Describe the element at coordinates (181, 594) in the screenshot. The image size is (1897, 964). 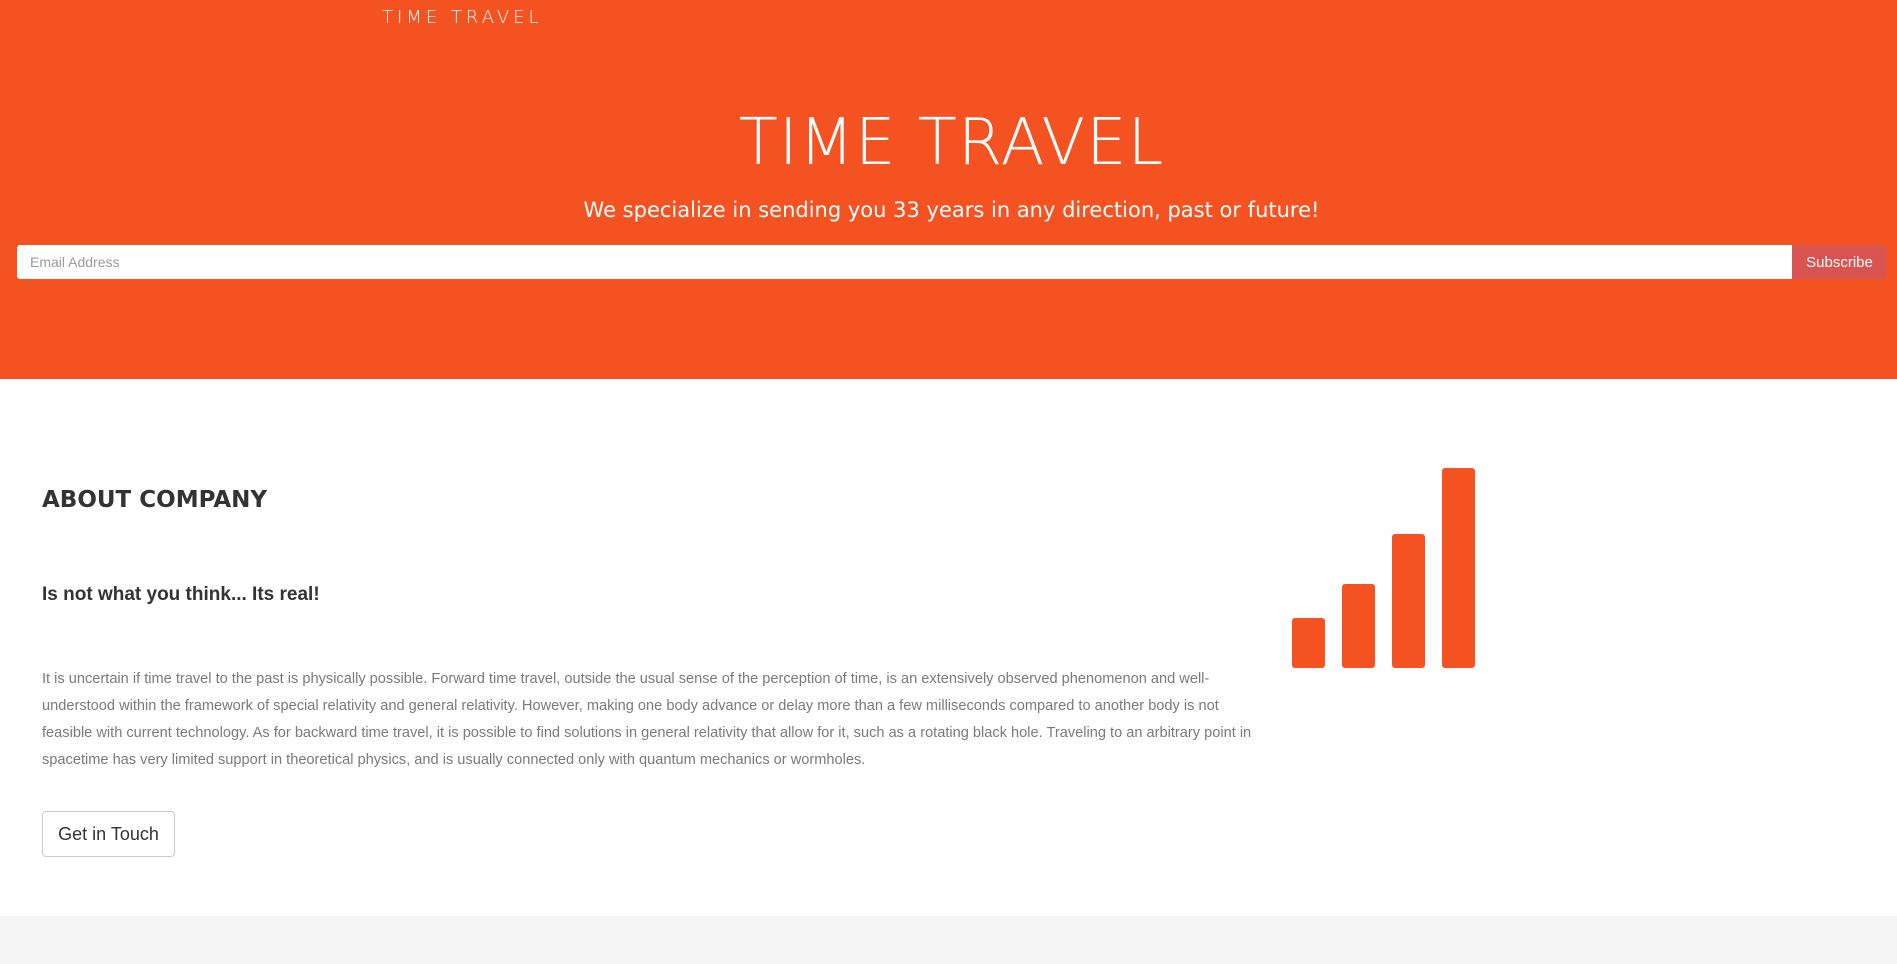
I see `about-lead: Is not what you think... Its real!` at that location.